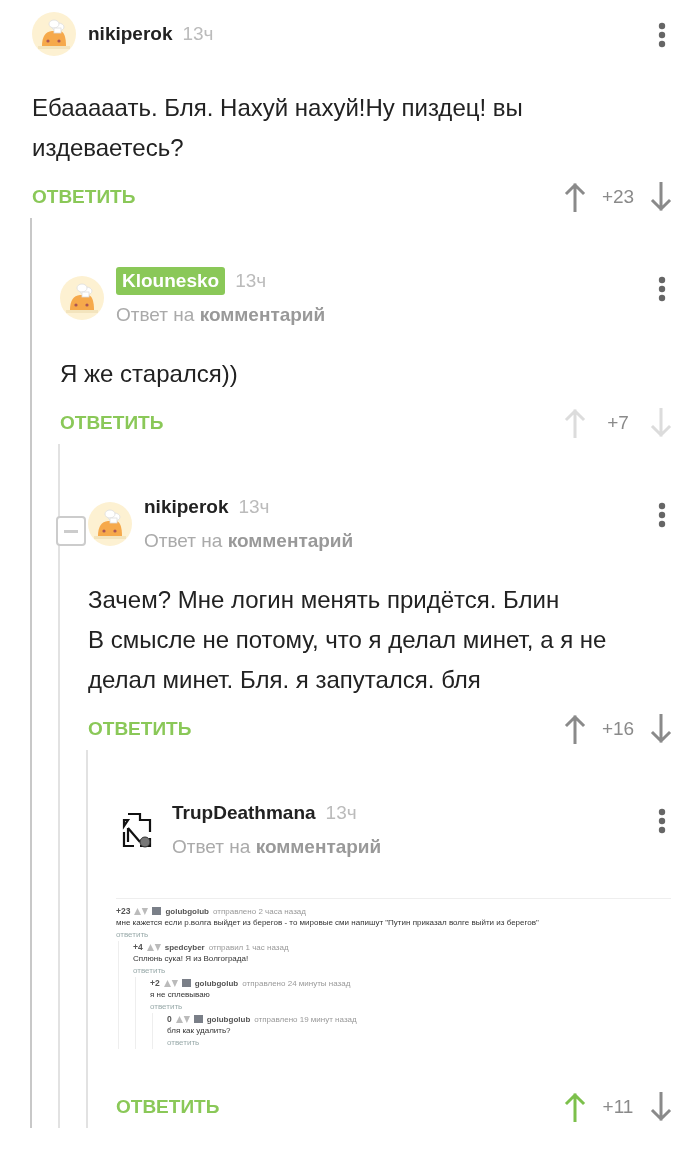 The width and height of the screenshot is (700, 1163). Describe the element at coordinates (618, 423) in the screenshot. I see `rating: +7` at that location.